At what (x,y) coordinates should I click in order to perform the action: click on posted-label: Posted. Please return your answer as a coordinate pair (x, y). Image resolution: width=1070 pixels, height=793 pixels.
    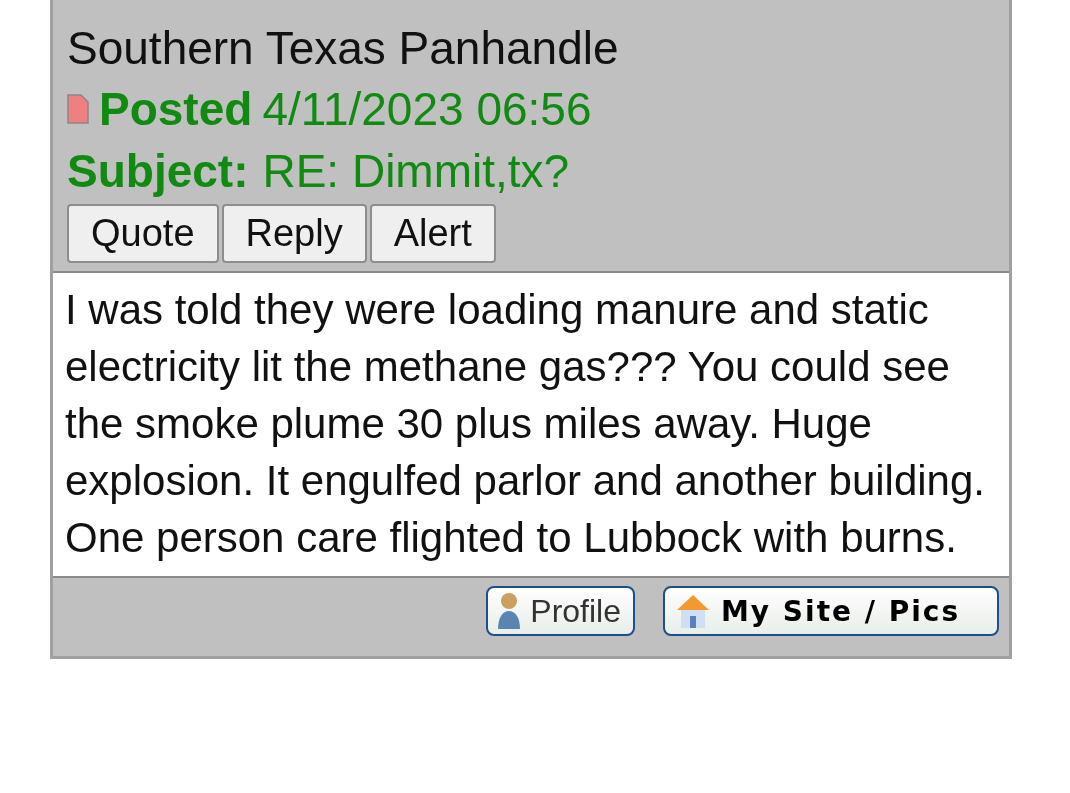
    Looking at the image, I should click on (176, 109).